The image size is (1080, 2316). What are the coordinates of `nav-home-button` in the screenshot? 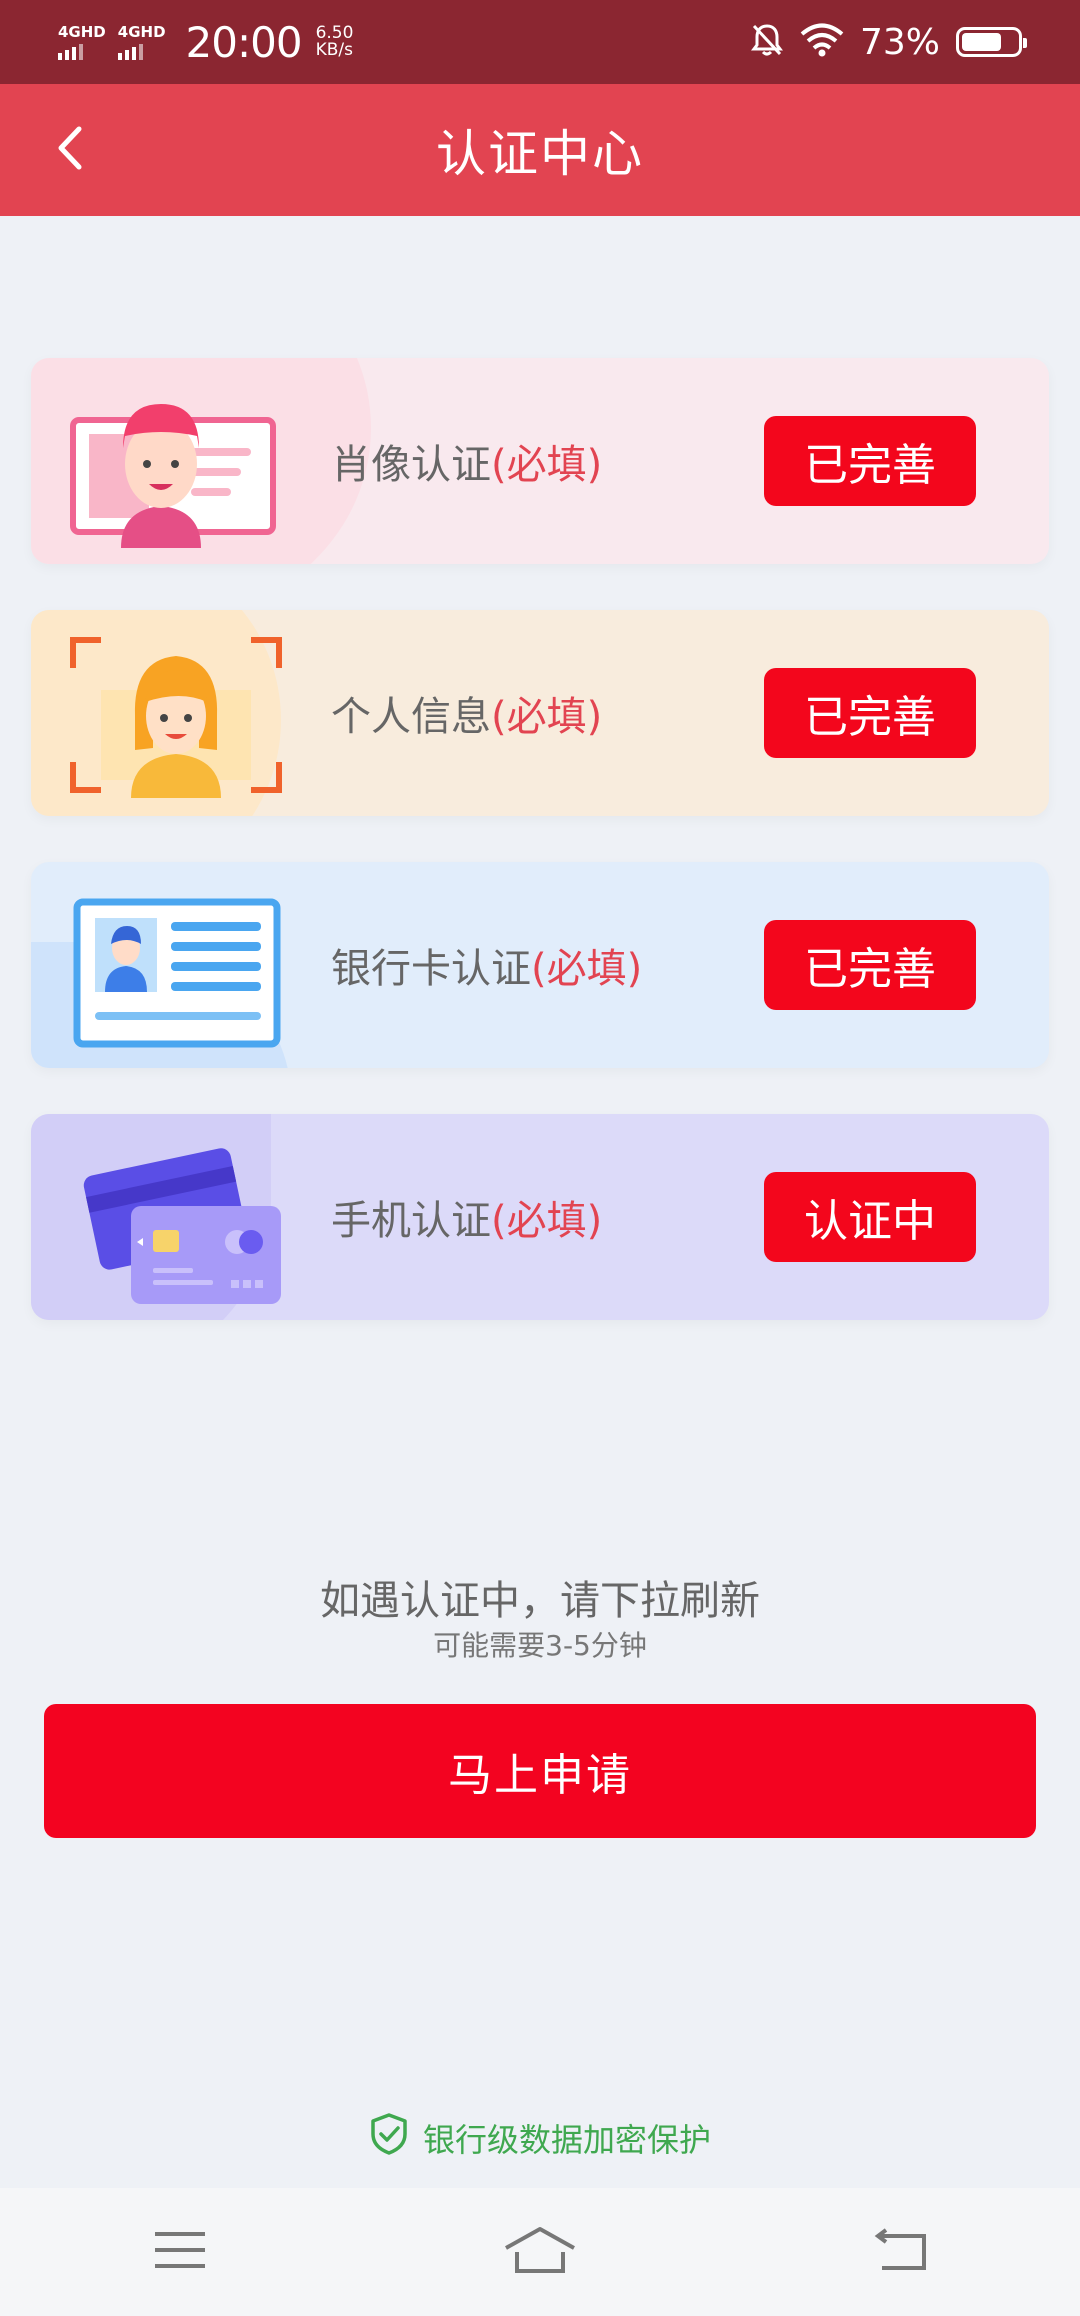 It's located at (540, 2252).